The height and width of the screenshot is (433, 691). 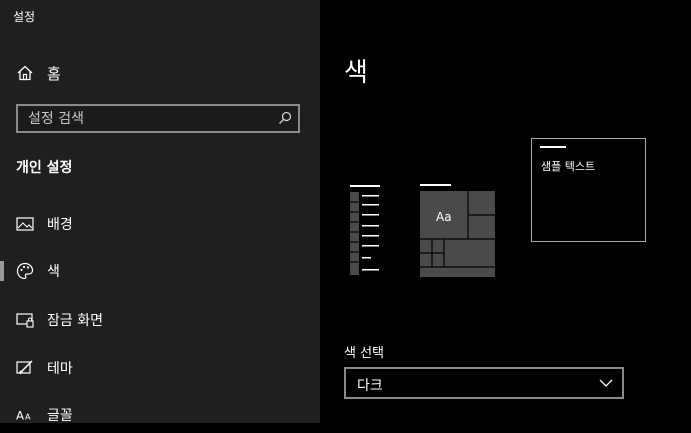 I want to click on search-input, so click(x=143, y=118).